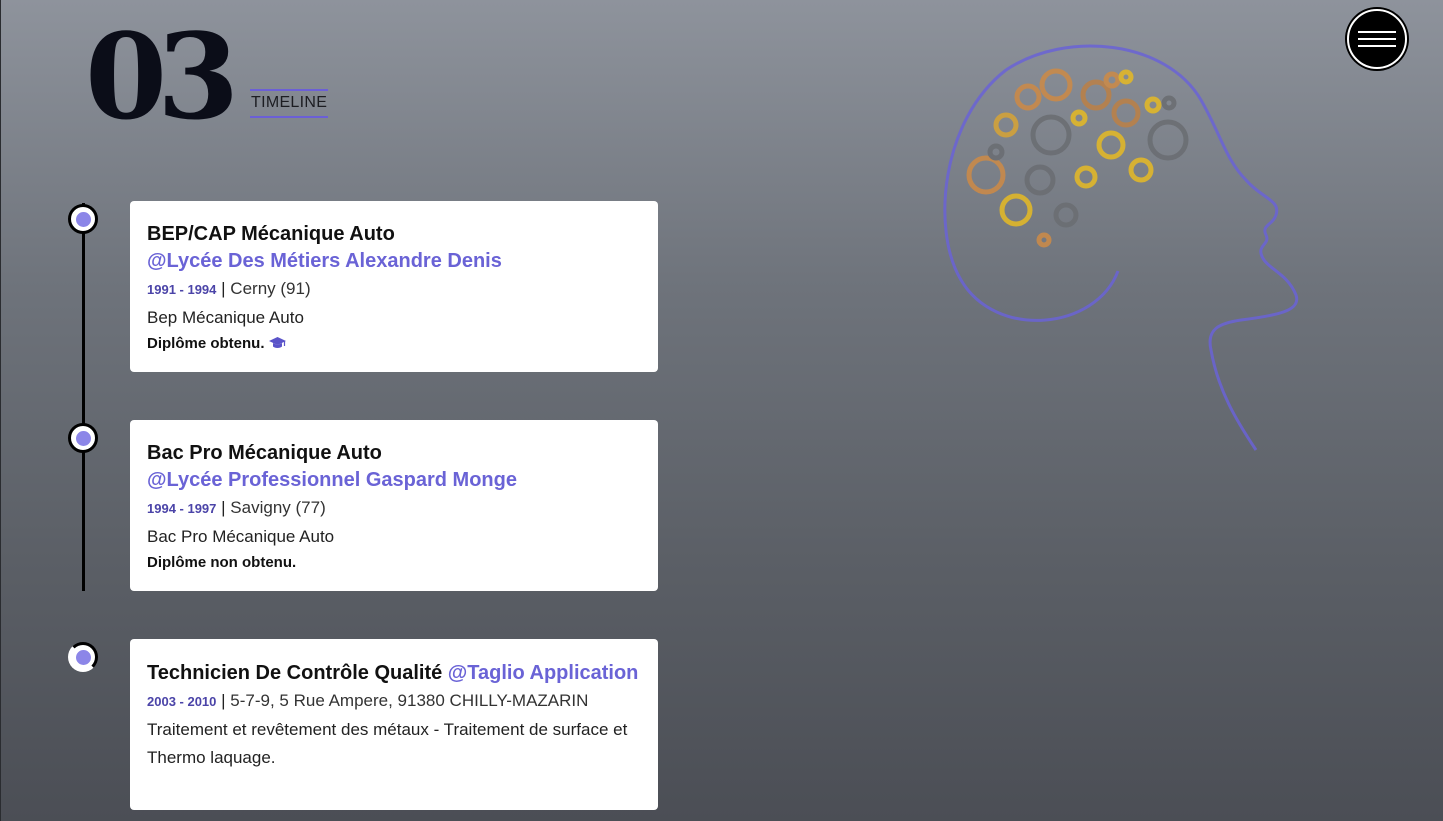 The image size is (1443, 821). What do you see at coordinates (277, 342) in the screenshot?
I see `graduation-cap-icon` at bounding box center [277, 342].